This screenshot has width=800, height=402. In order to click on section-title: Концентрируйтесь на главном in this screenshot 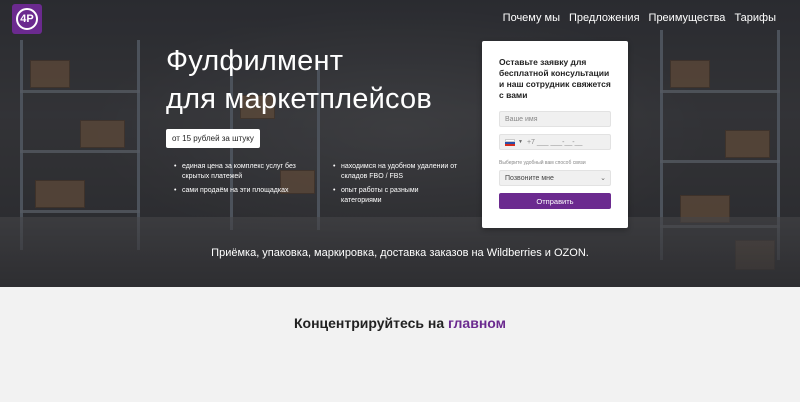, I will do `click(400, 323)`.